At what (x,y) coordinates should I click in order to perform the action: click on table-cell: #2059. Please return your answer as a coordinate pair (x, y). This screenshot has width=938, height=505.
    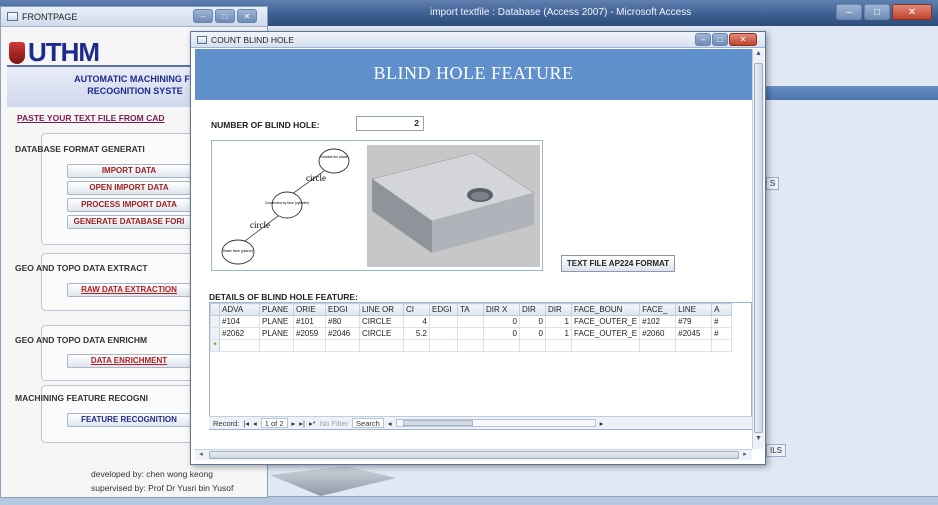
    Looking at the image, I should click on (309, 333).